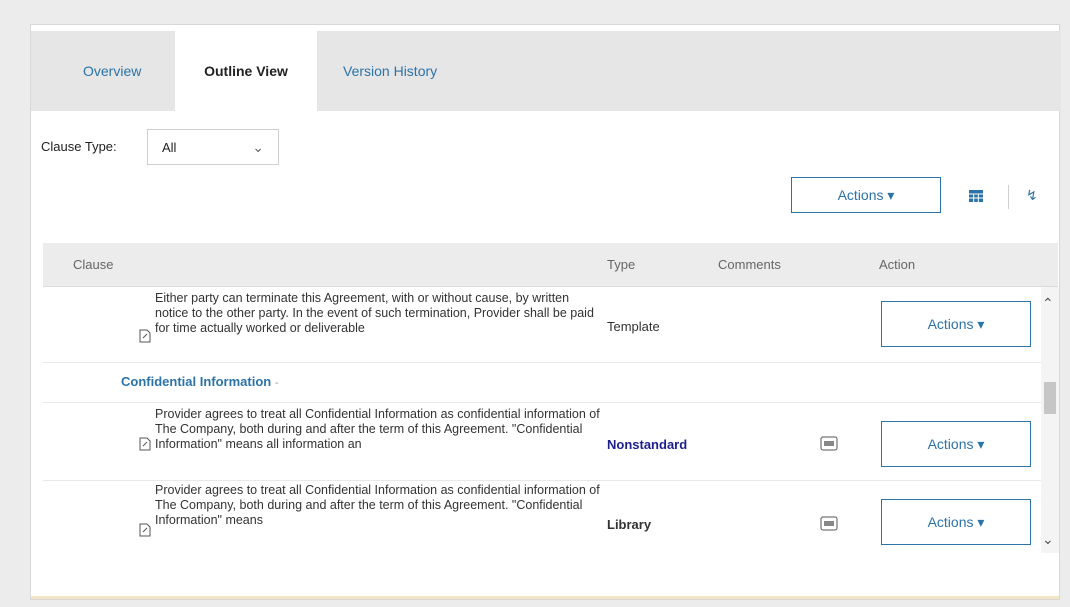  What do you see at coordinates (200, 381) in the screenshot?
I see `section-title: Confidential Information -` at bounding box center [200, 381].